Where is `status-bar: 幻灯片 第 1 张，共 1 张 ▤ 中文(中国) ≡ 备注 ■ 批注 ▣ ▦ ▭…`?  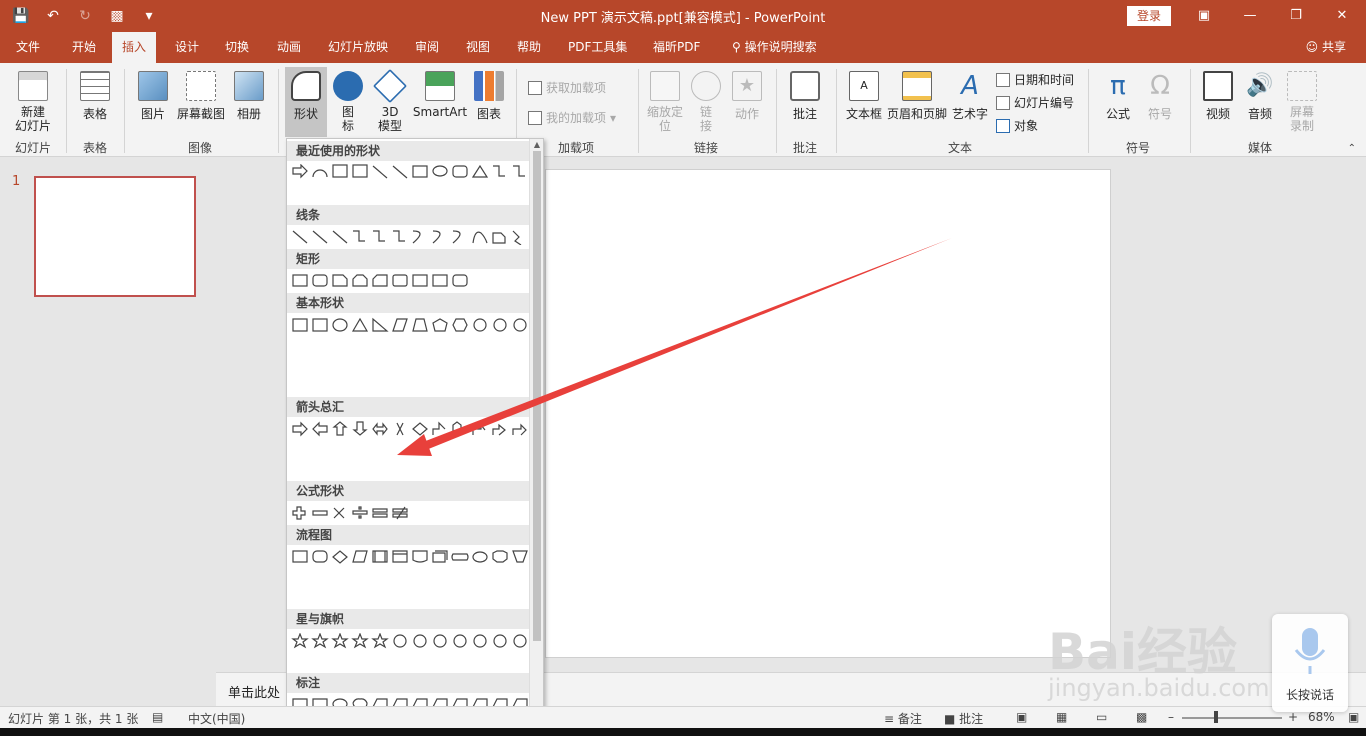
status-bar: 幻灯片 第 1 张，共 1 张 ▤ 中文(中国) ≡ 备注 ■ 批注 ▣ ▦ ▭… is located at coordinates (683, 717).